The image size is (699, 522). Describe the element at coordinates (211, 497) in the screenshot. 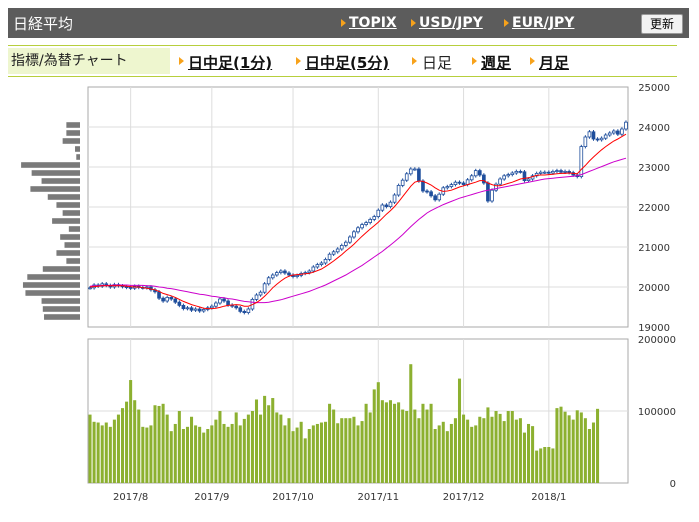

I see `x-tick-label: 2017/9` at that location.